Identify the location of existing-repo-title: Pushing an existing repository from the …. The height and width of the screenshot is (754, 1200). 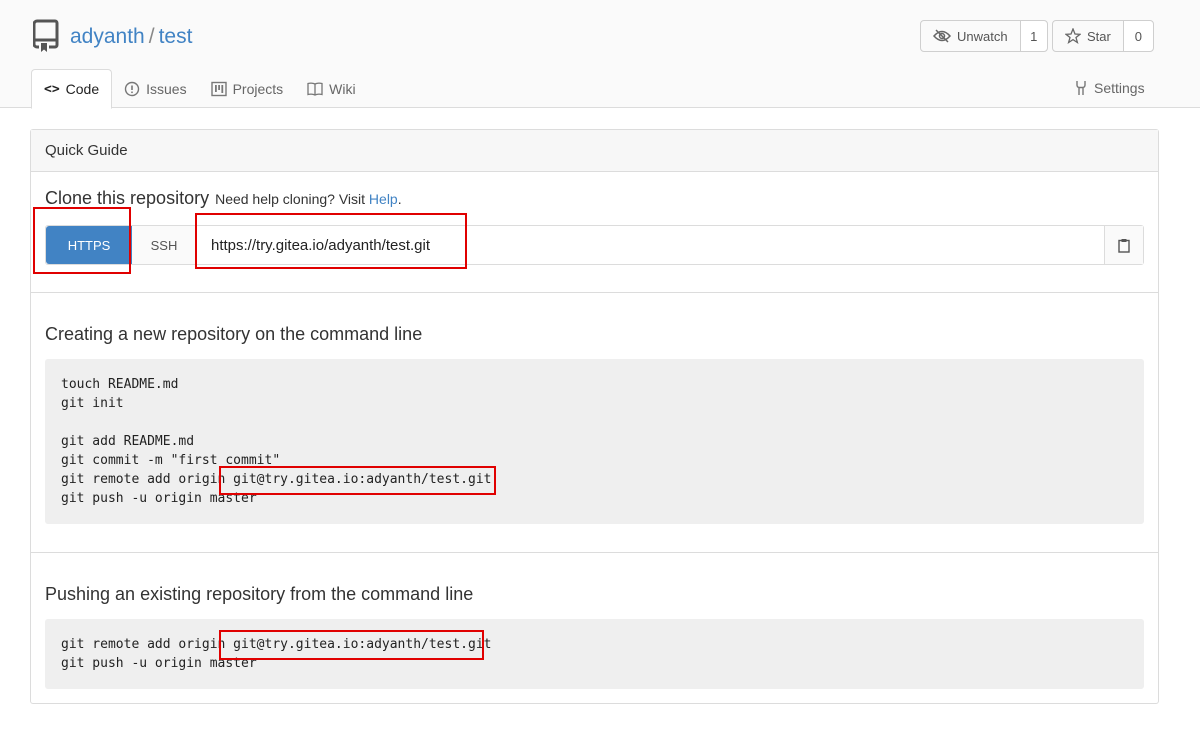
(259, 594).